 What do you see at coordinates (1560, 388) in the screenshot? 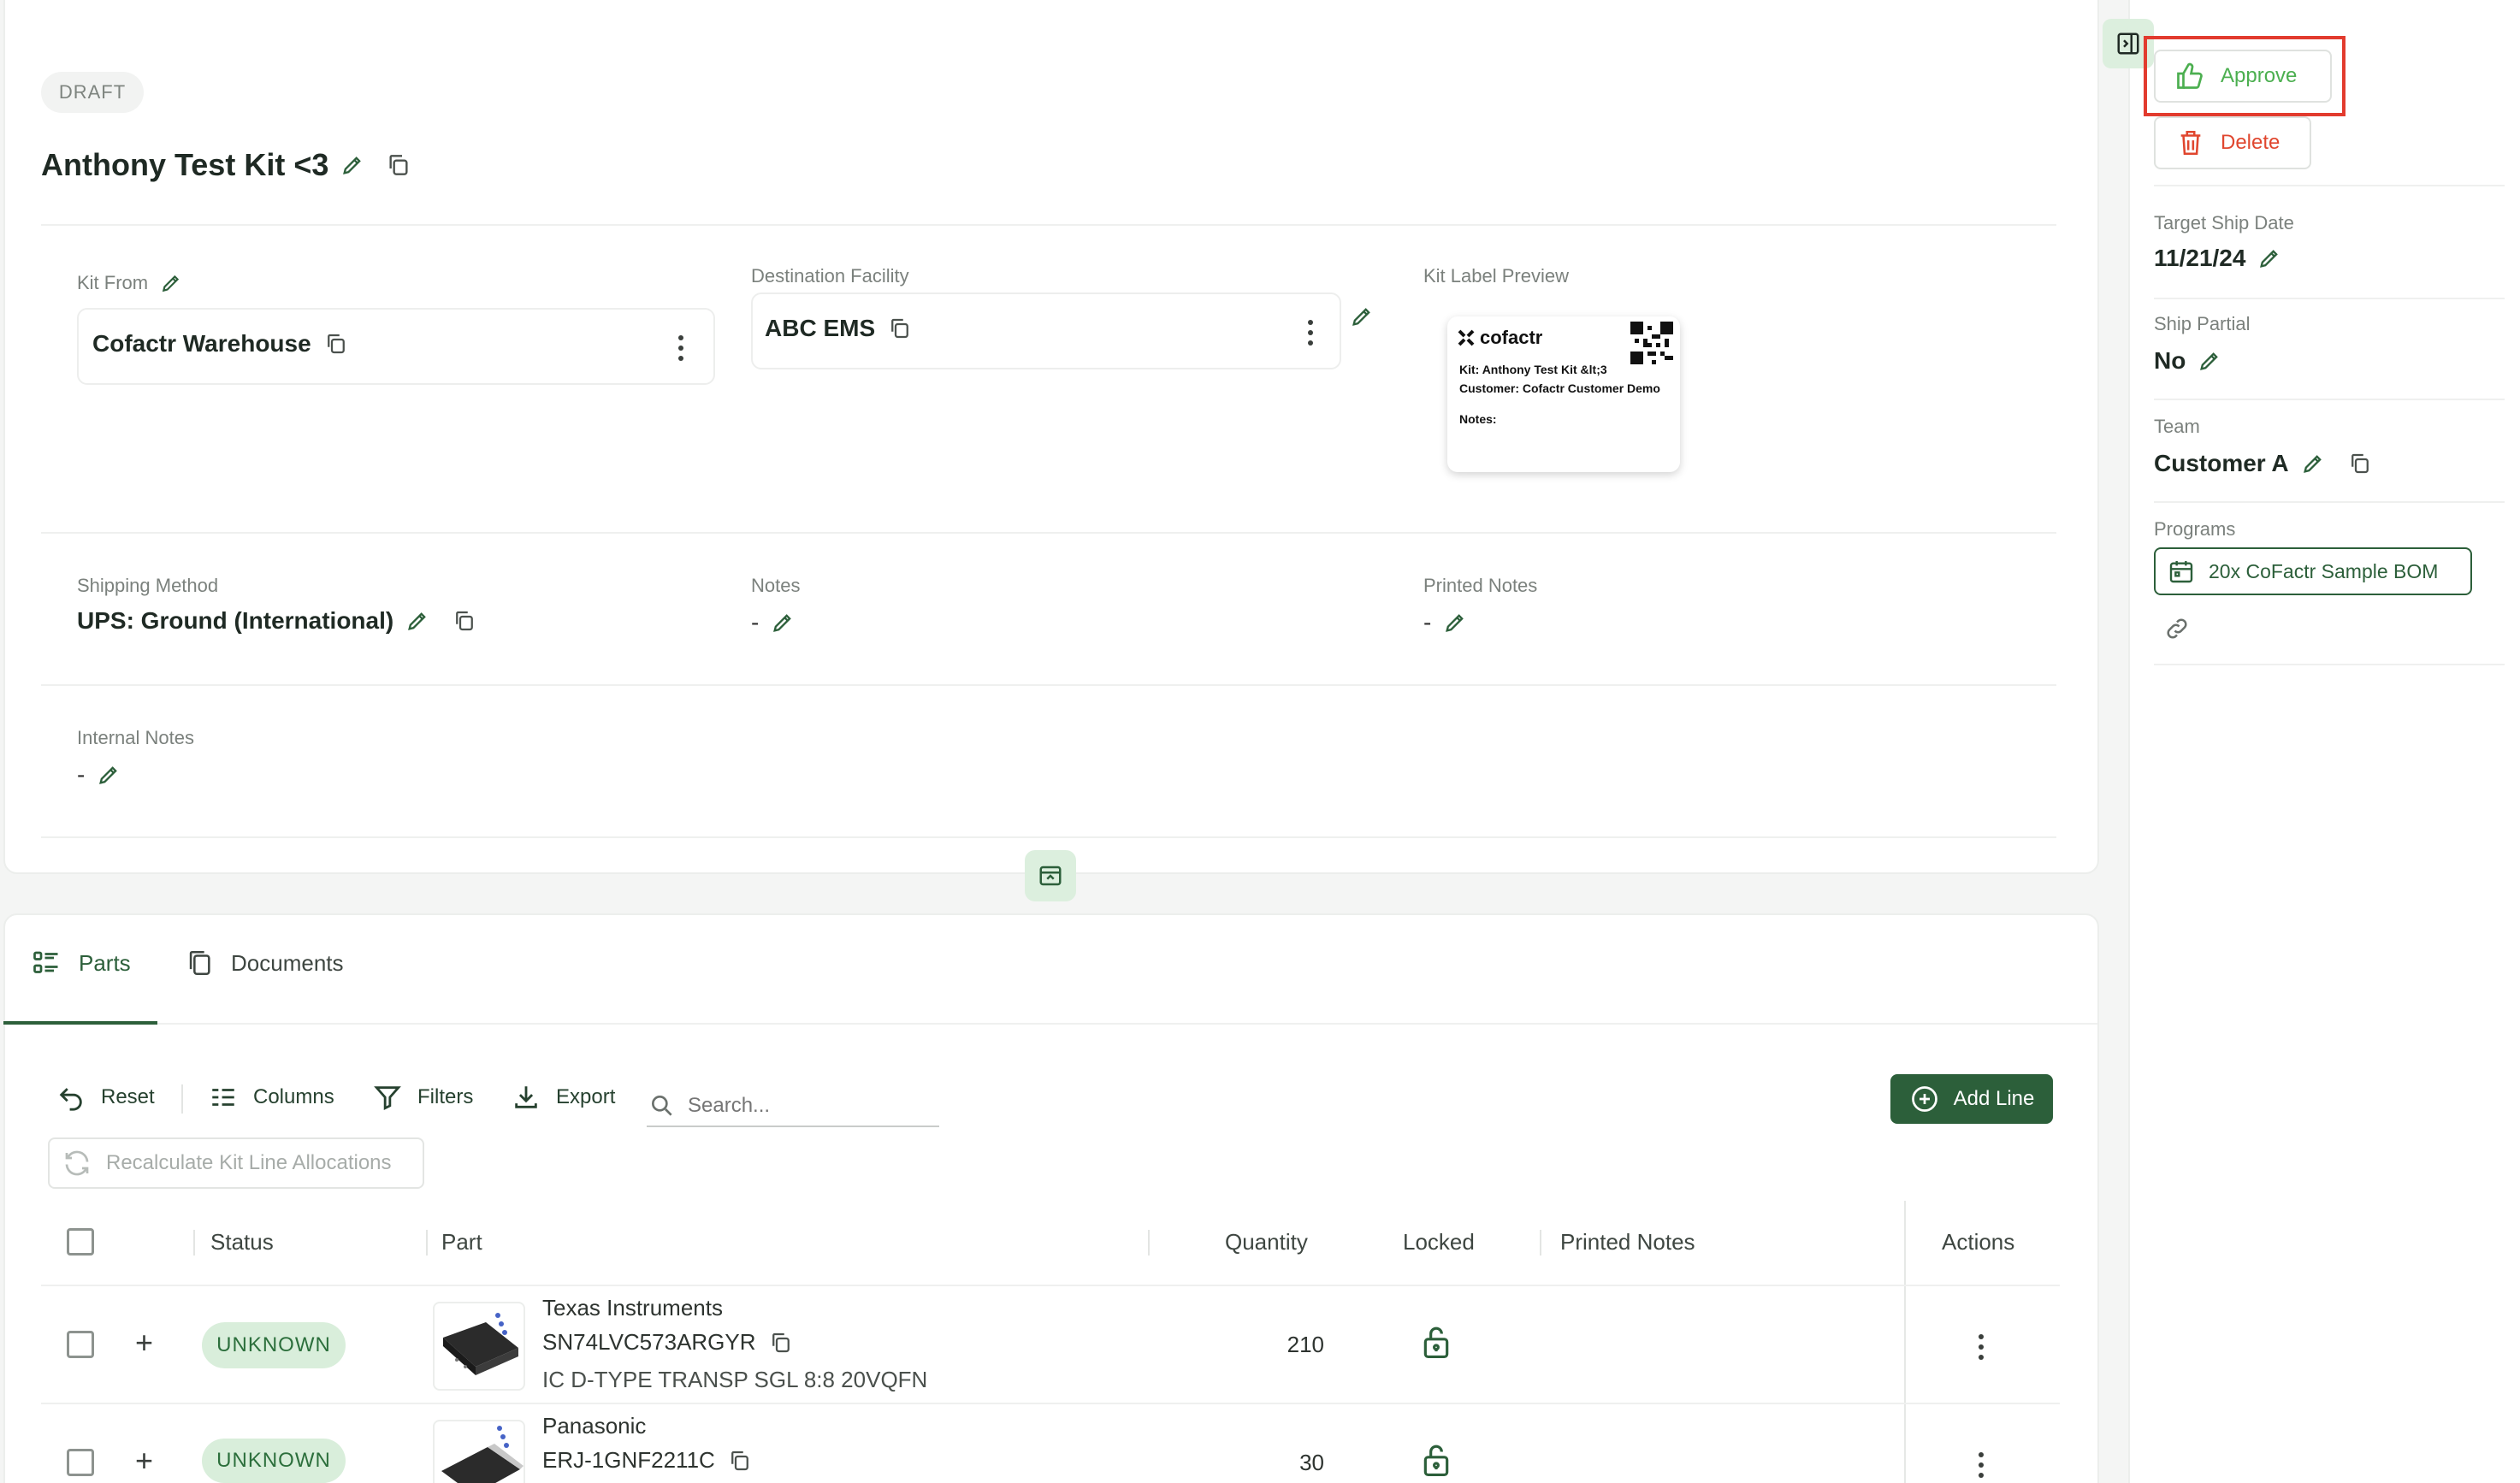
I see `label-line-customer: Customer: Cofactr Customer Demo` at bounding box center [1560, 388].